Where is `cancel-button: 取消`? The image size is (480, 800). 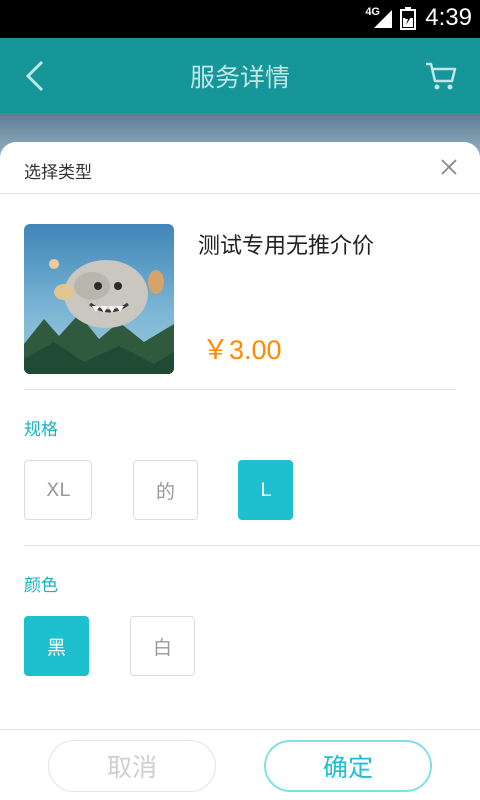
cancel-button: 取消 is located at coordinates (132, 766).